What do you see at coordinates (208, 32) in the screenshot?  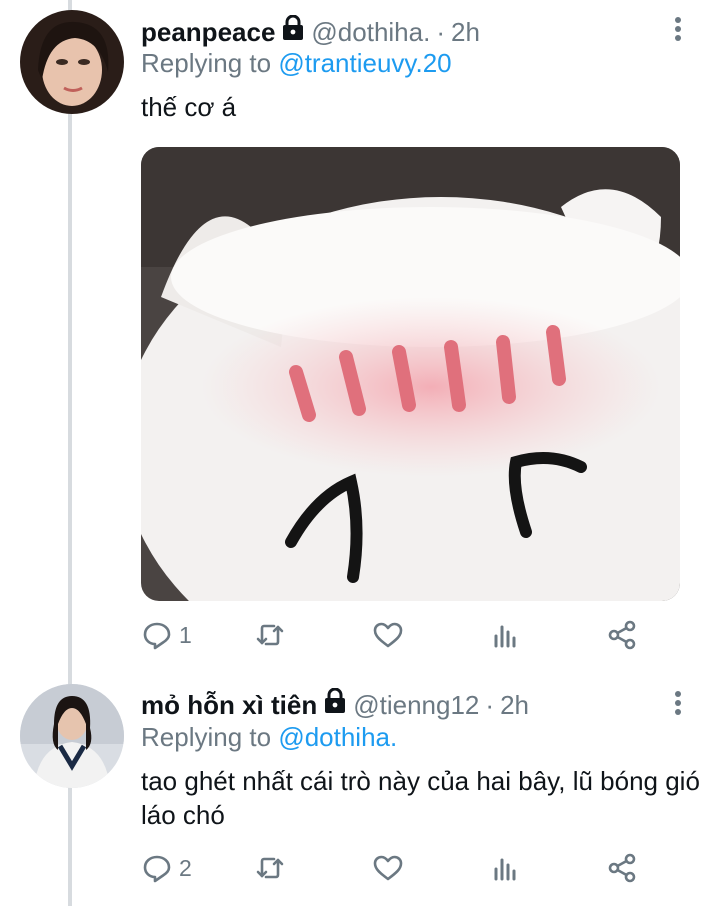 I see `display-name: peanpeace` at bounding box center [208, 32].